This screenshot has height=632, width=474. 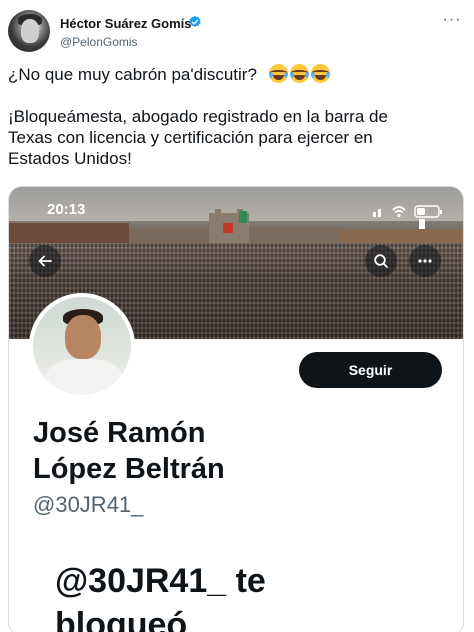 I want to click on search-icon, so click(x=381, y=261).